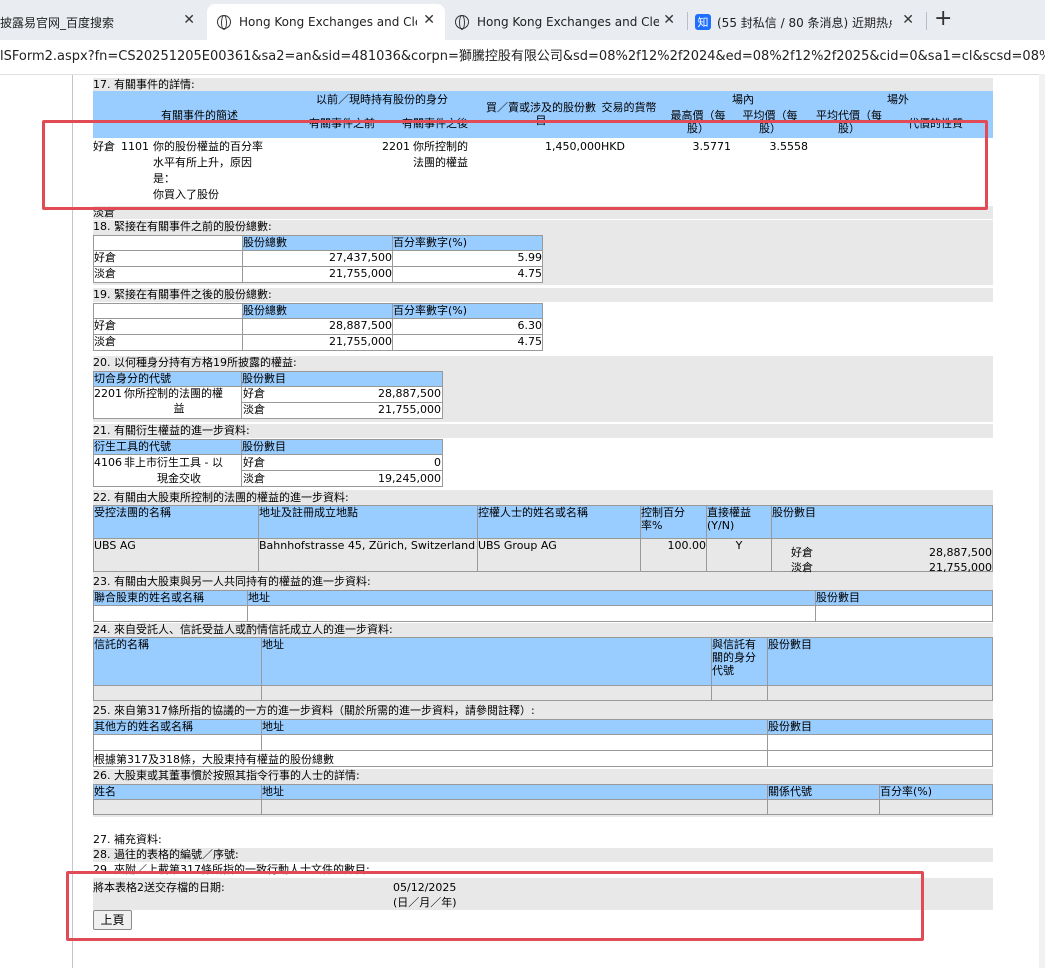 The height and width of the screenshot is (968, 1045). What do you see at coordinates (467, 326) in the screenshot?
I see `pct-value: 6.30` at bounding box center [467, 326].